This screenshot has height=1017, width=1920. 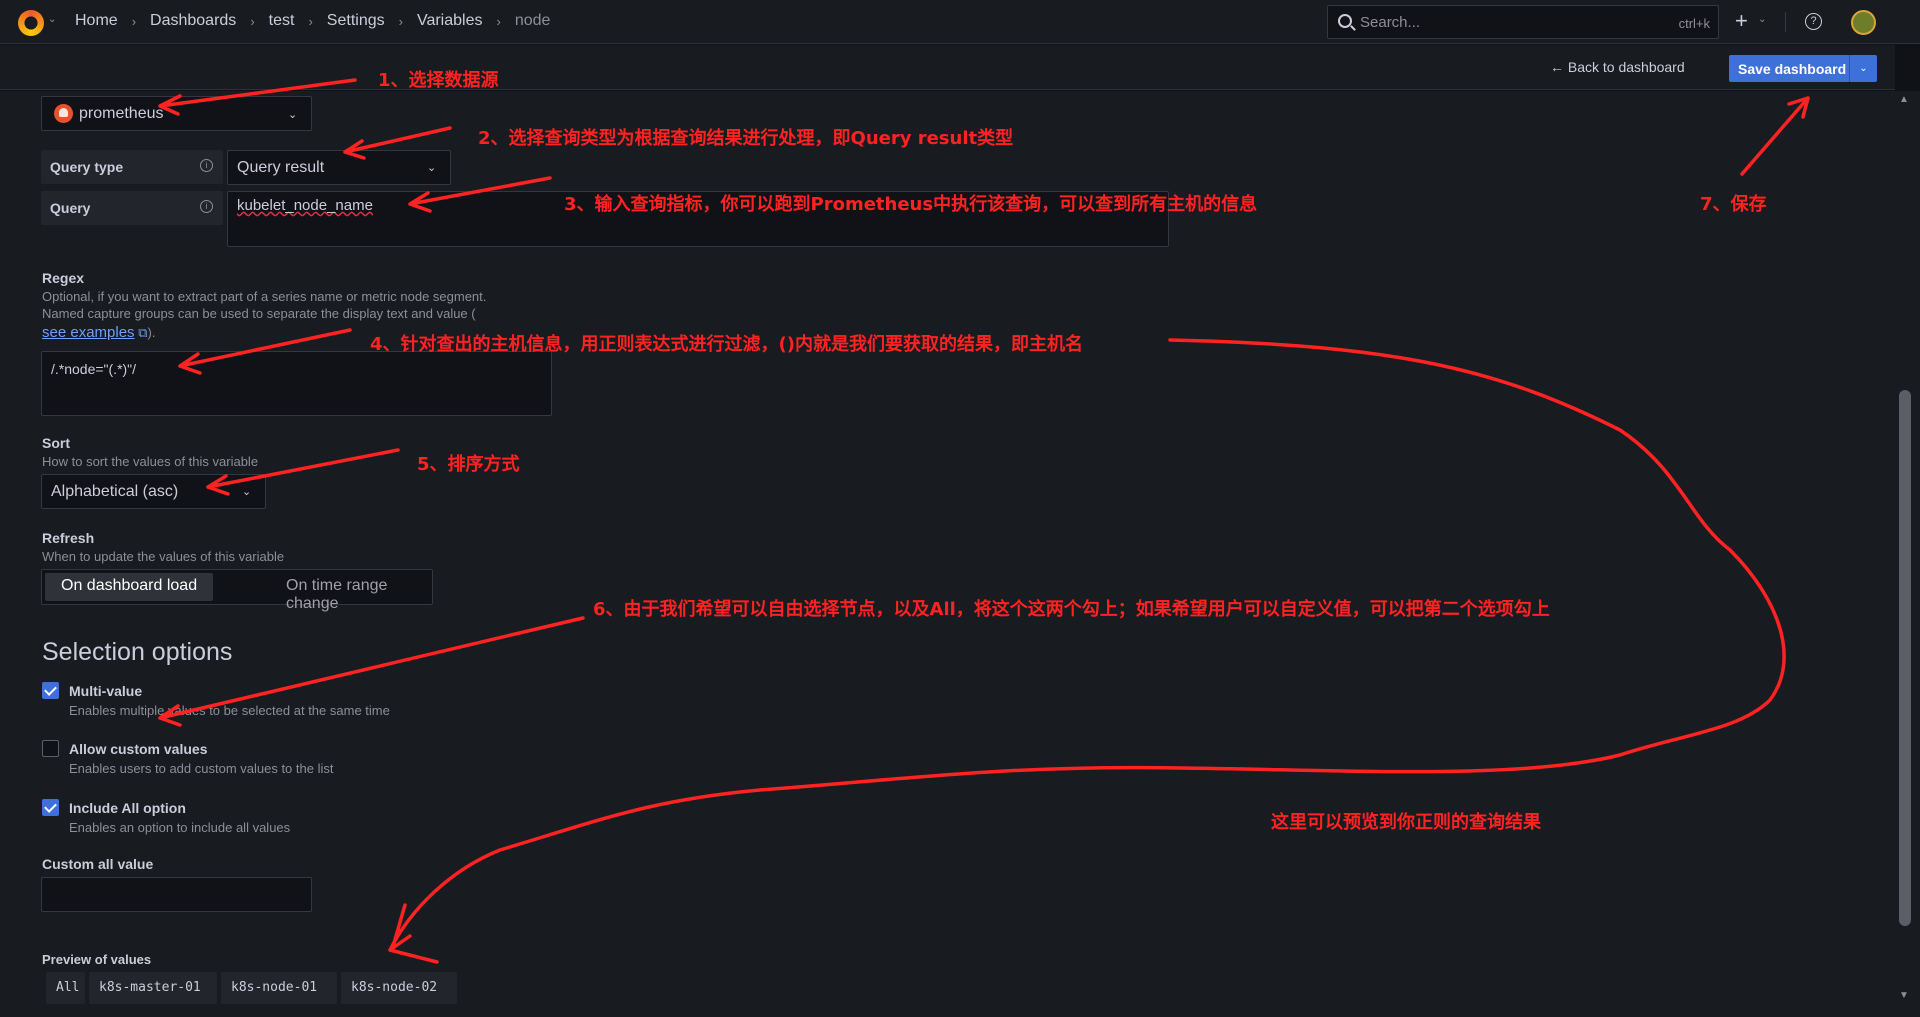 What do you see at coordinates (68, 538) in the screenshot?
I see `refresh-label: Refresh` at bounding box center [68, 538].